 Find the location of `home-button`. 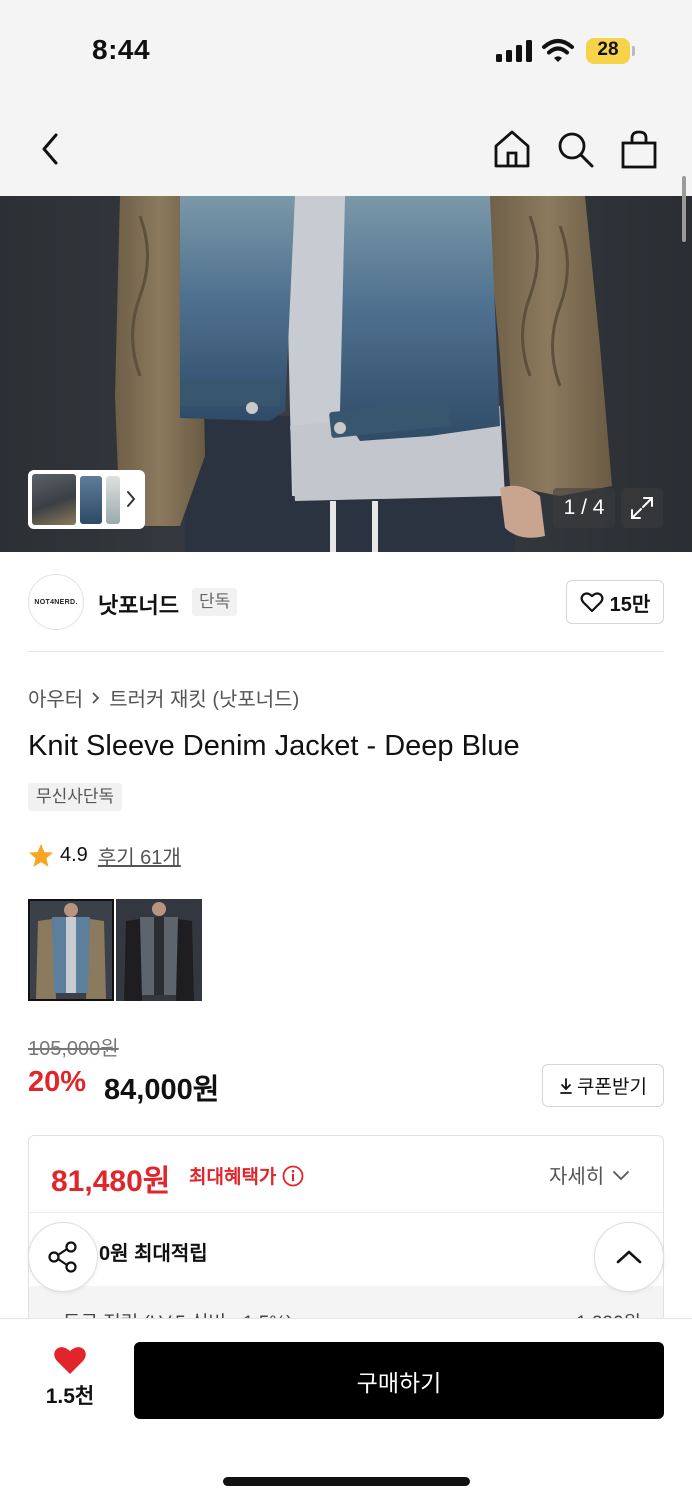

home-button is located at coordinates (512, 149).